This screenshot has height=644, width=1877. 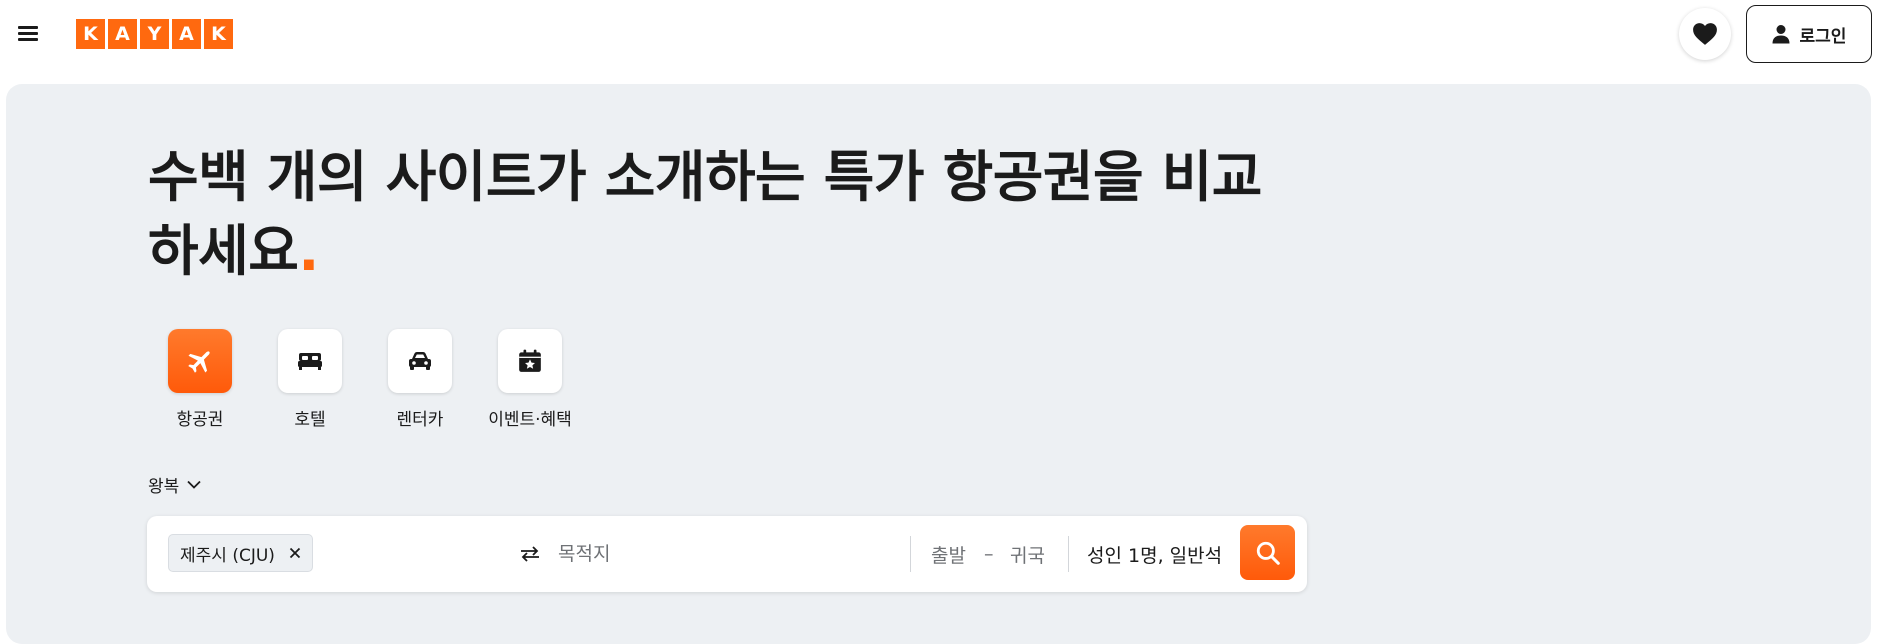 I want to click on return-date-label: 귀국, so click(x=1027, y=555).